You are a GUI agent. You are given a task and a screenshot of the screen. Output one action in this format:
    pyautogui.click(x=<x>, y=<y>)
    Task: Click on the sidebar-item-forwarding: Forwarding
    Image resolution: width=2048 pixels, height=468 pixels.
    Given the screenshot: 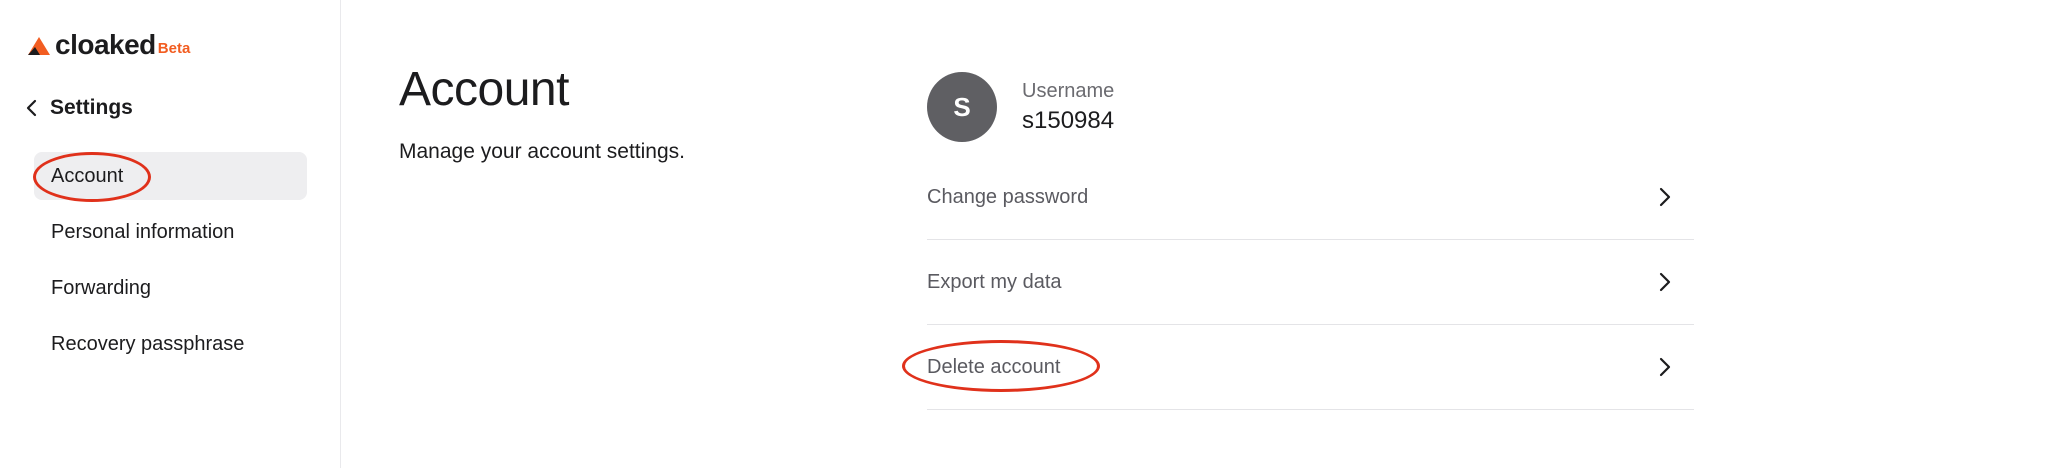 What is the action you would take?
    pyautogui.click(x=170, y=288)
    